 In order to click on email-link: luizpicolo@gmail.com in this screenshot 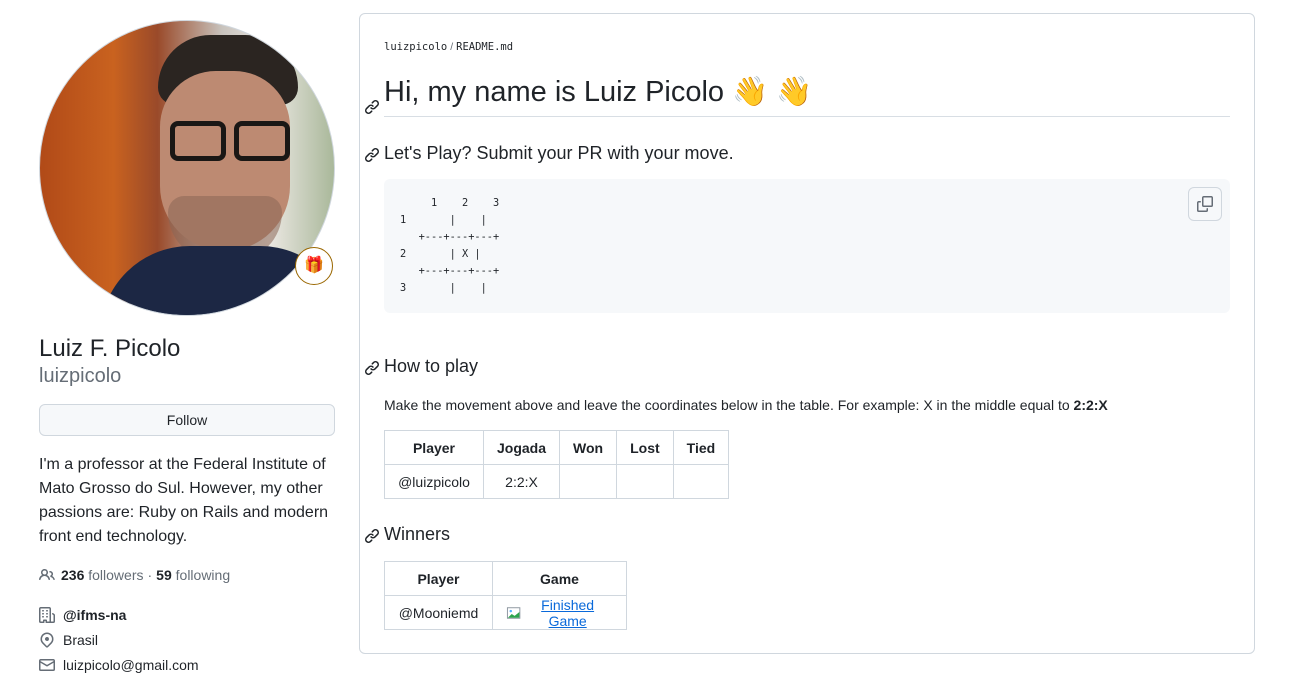, I will do `click(131, 665)`.